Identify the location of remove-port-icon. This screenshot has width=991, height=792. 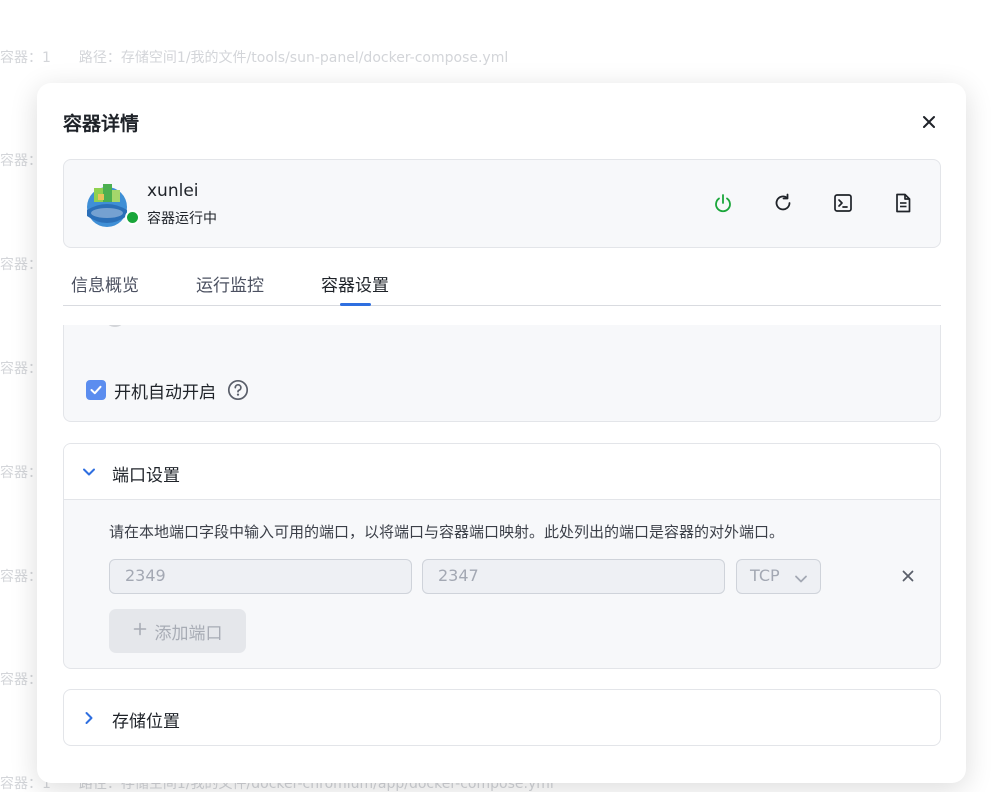
(908, 576).